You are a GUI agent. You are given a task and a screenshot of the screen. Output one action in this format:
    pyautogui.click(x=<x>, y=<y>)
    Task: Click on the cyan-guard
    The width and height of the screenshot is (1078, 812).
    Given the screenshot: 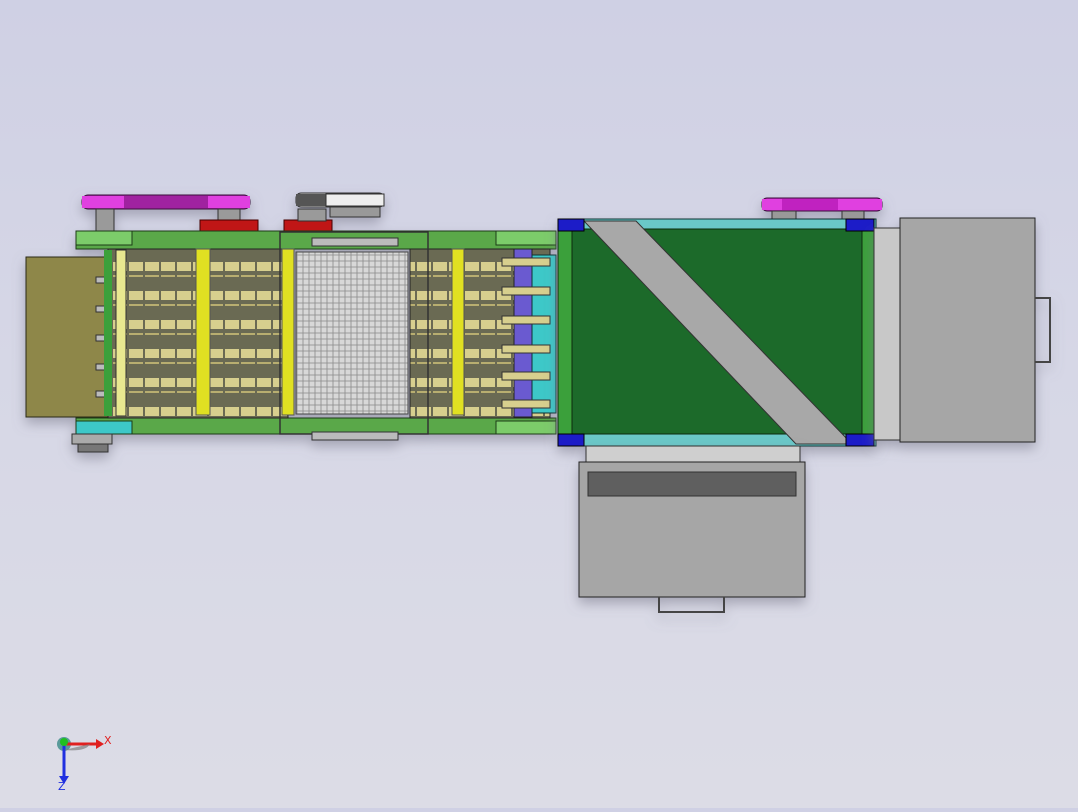 What is the action you would take?
    pyautogui.click(x=544, y=334)
    